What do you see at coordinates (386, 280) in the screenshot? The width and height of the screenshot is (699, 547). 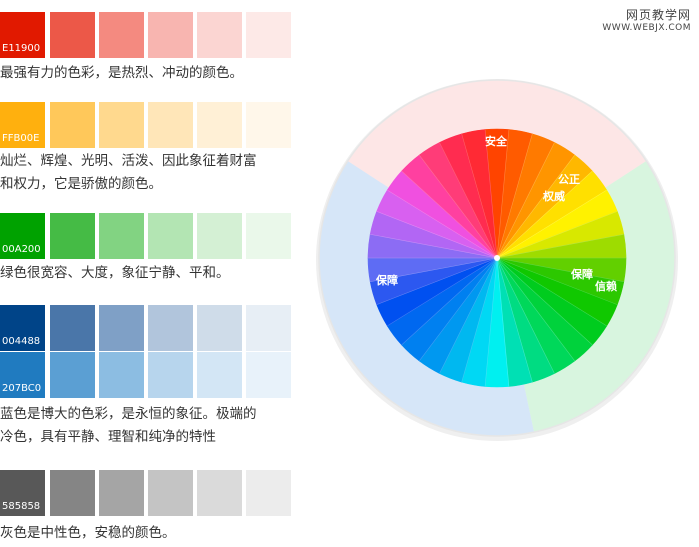 I see `wheel-label-protect-left: 保障` at bounding box center [386, 280].